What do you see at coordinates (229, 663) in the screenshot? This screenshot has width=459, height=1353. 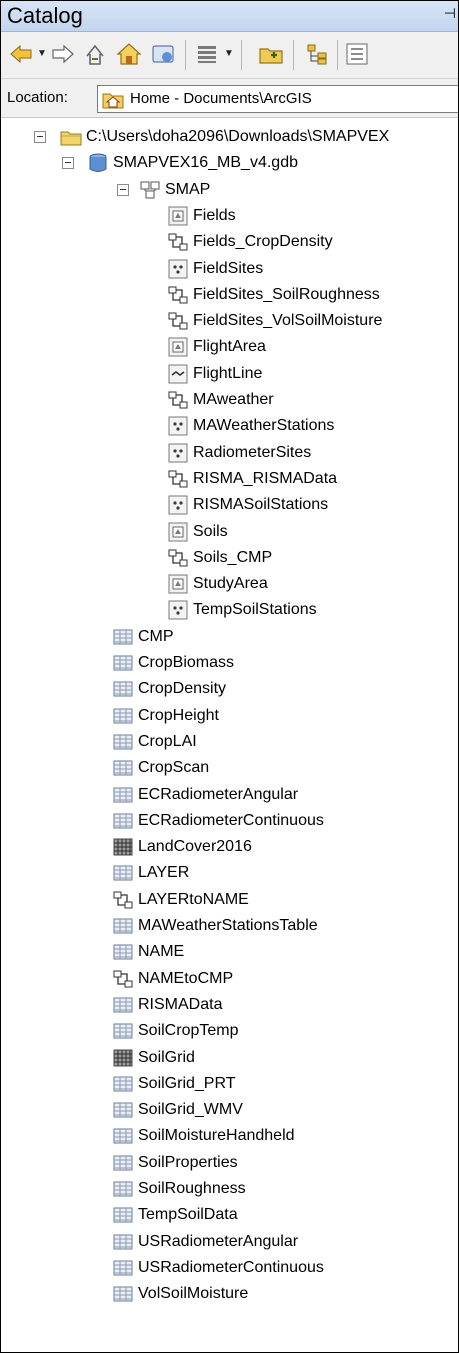 I see `tree-item: CropBiomass` at bounding box center [229, 663].